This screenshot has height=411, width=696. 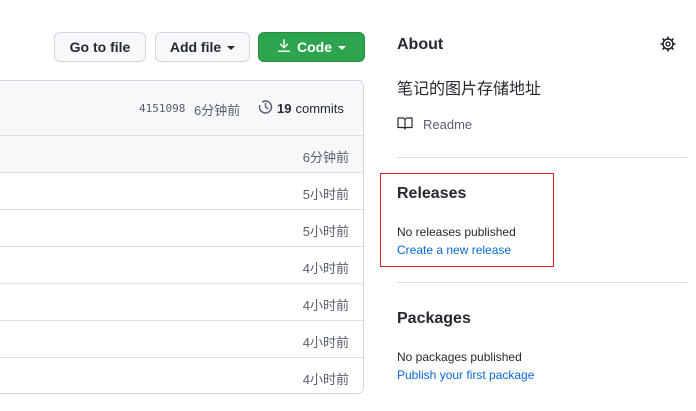 What do you see at coordinates (181, 154) in the screenshot?
I see `file-row: 6分钟前` at bounding box center [181, 154].